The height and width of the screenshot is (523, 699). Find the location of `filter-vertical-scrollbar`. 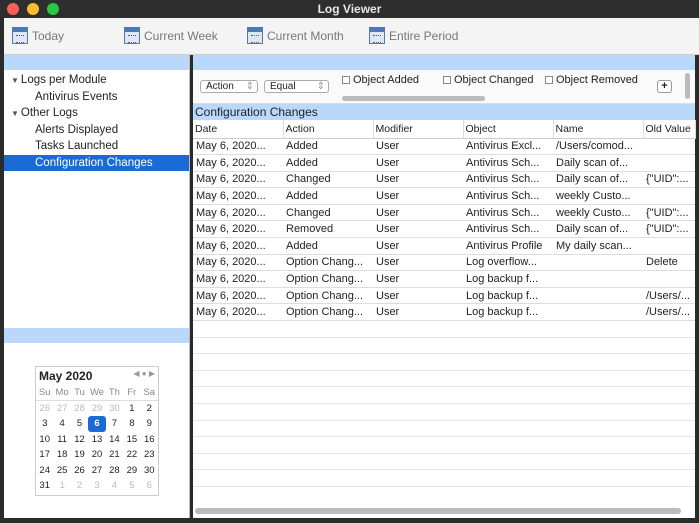

filter-vertical-scrollbar is located at coordinates (687, 86).